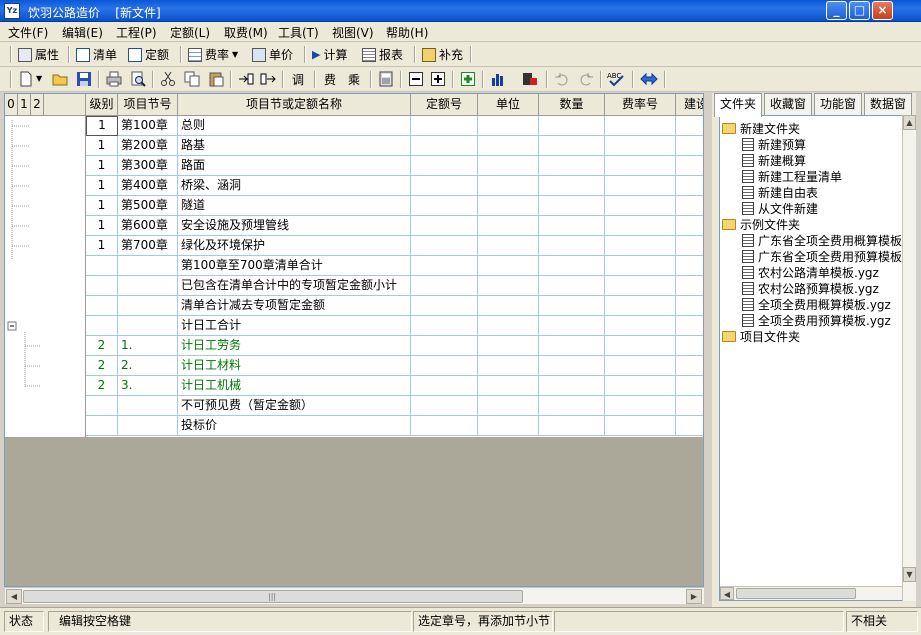  Describe the element at coordinates (354, 286) in the screenshot. I see `table-row: 已包含在清单合计中的专项暂定金额小计` at that location.